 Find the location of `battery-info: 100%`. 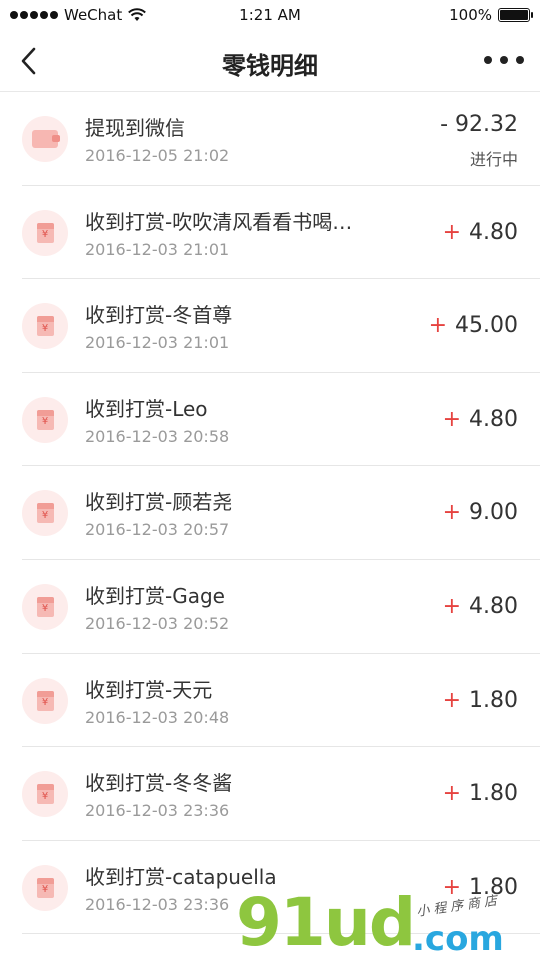

battery-info: 100% is located at coordinates (491, 15).